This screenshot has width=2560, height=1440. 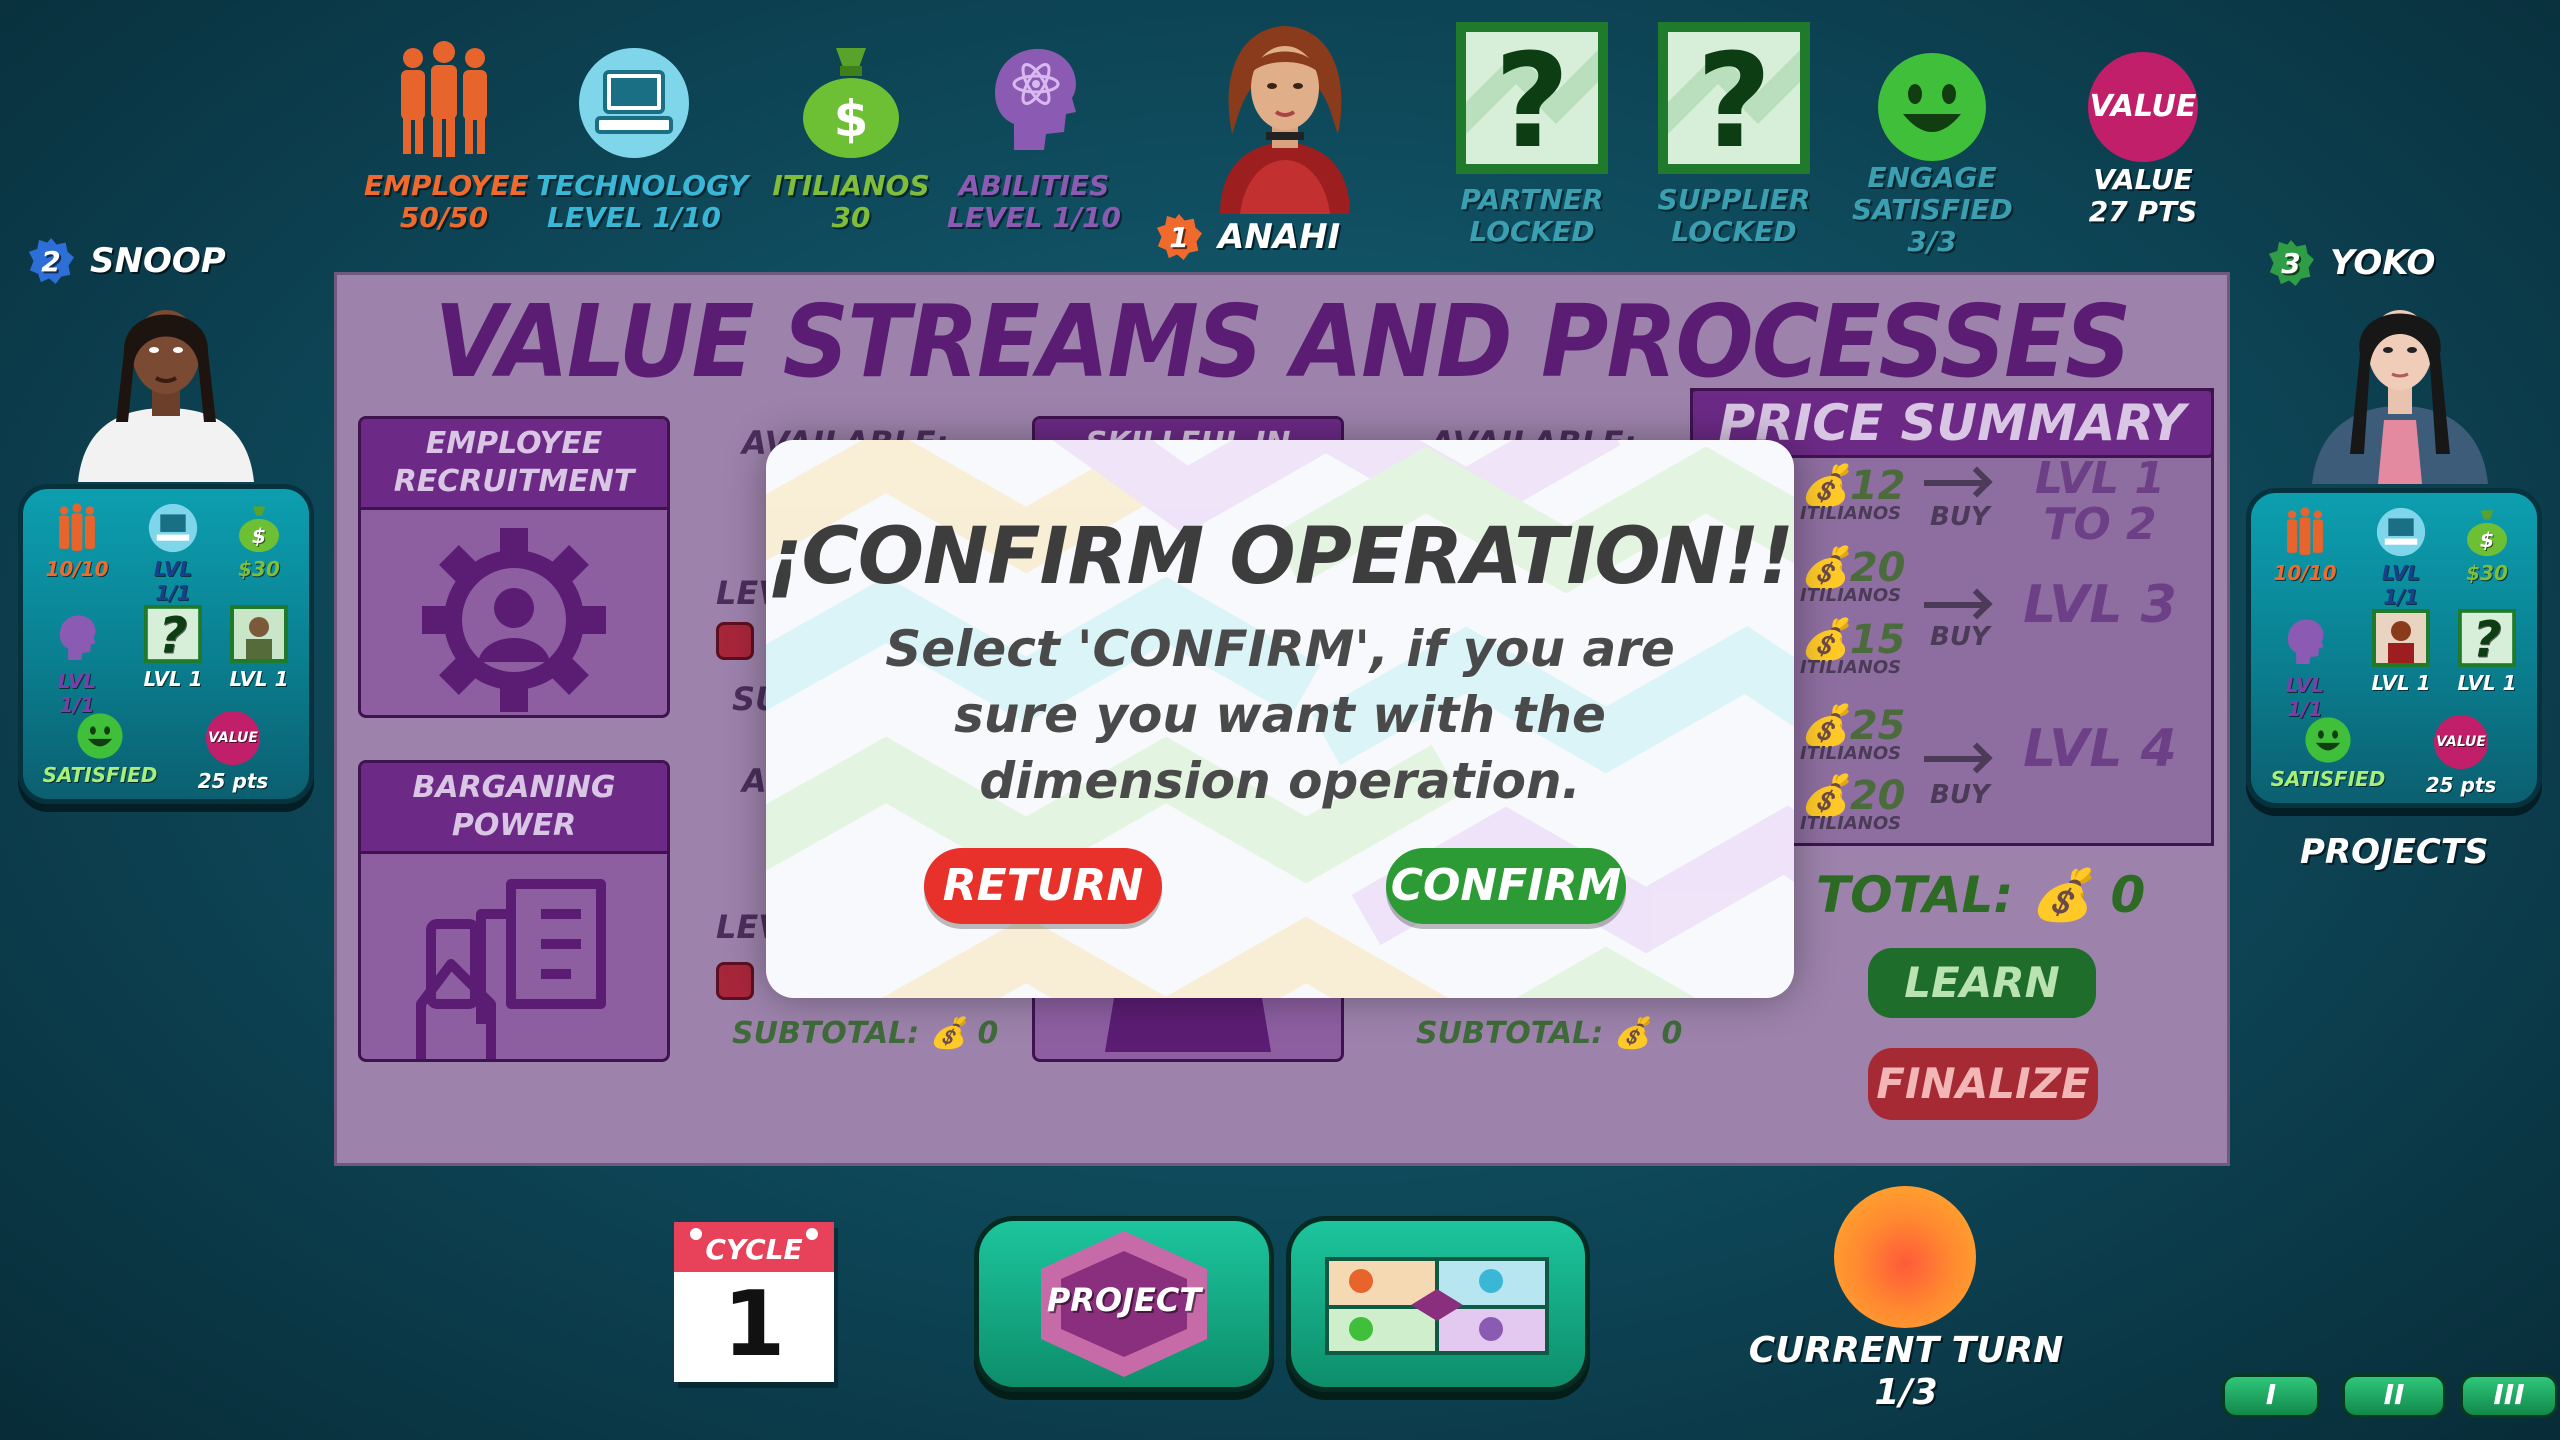 I want to click on partner-stat: ? PARTNER LOCKED, so click(x=1532, y=135).